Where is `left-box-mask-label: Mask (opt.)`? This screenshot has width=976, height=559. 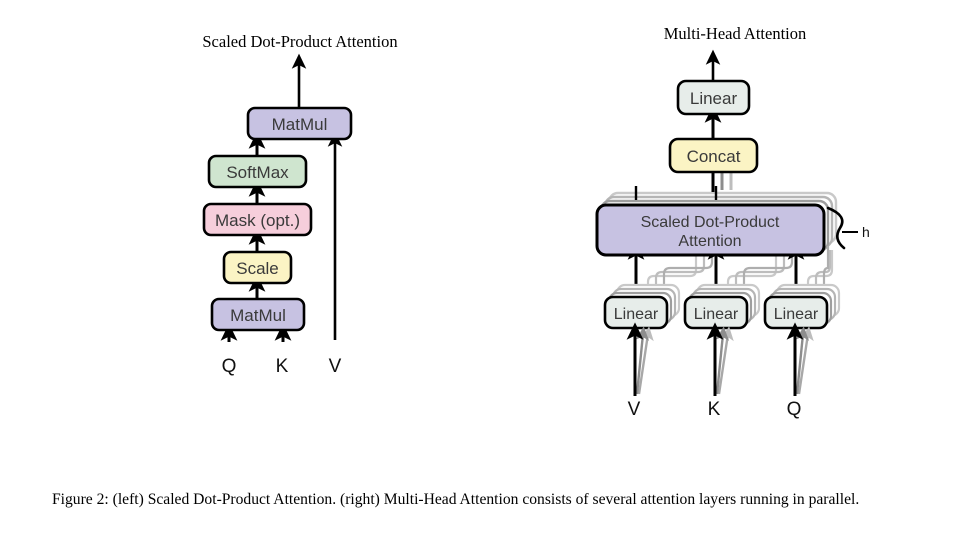
left-box-mask-label: Mask (opt.) is located at coordinates (257, 220).